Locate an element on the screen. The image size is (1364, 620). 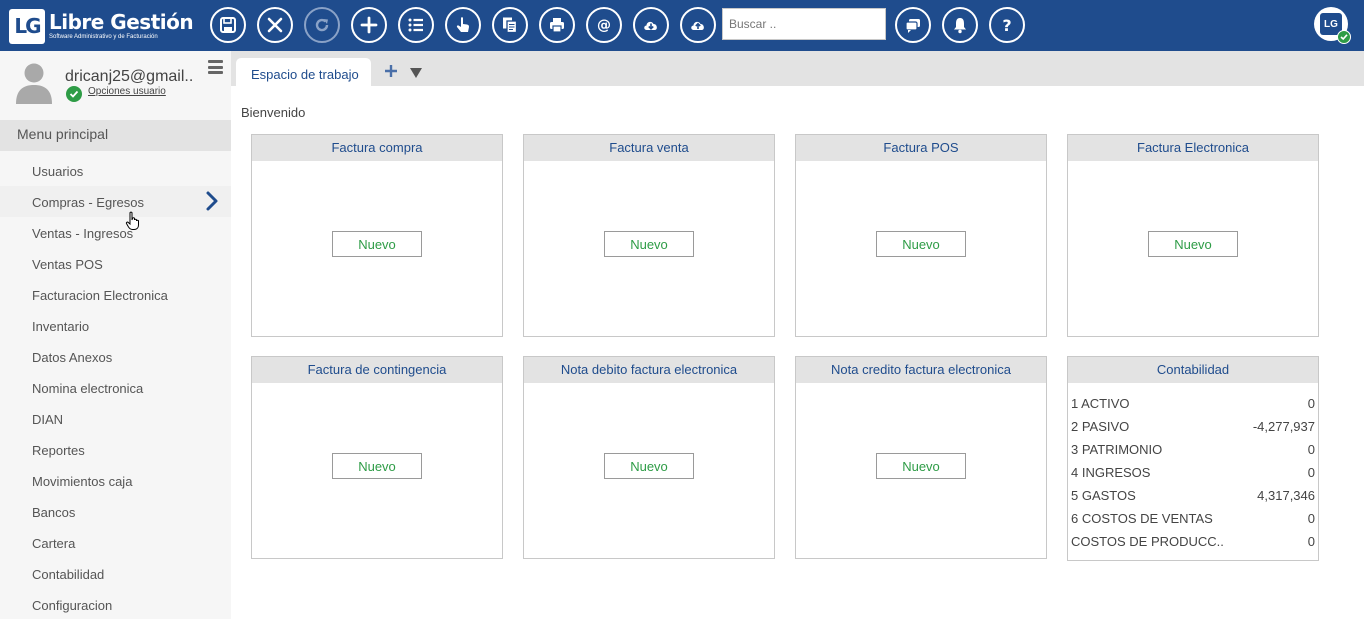
user-panel: dricanj25@gmail.. Opciones usuario is located at coordinates (115, 85).